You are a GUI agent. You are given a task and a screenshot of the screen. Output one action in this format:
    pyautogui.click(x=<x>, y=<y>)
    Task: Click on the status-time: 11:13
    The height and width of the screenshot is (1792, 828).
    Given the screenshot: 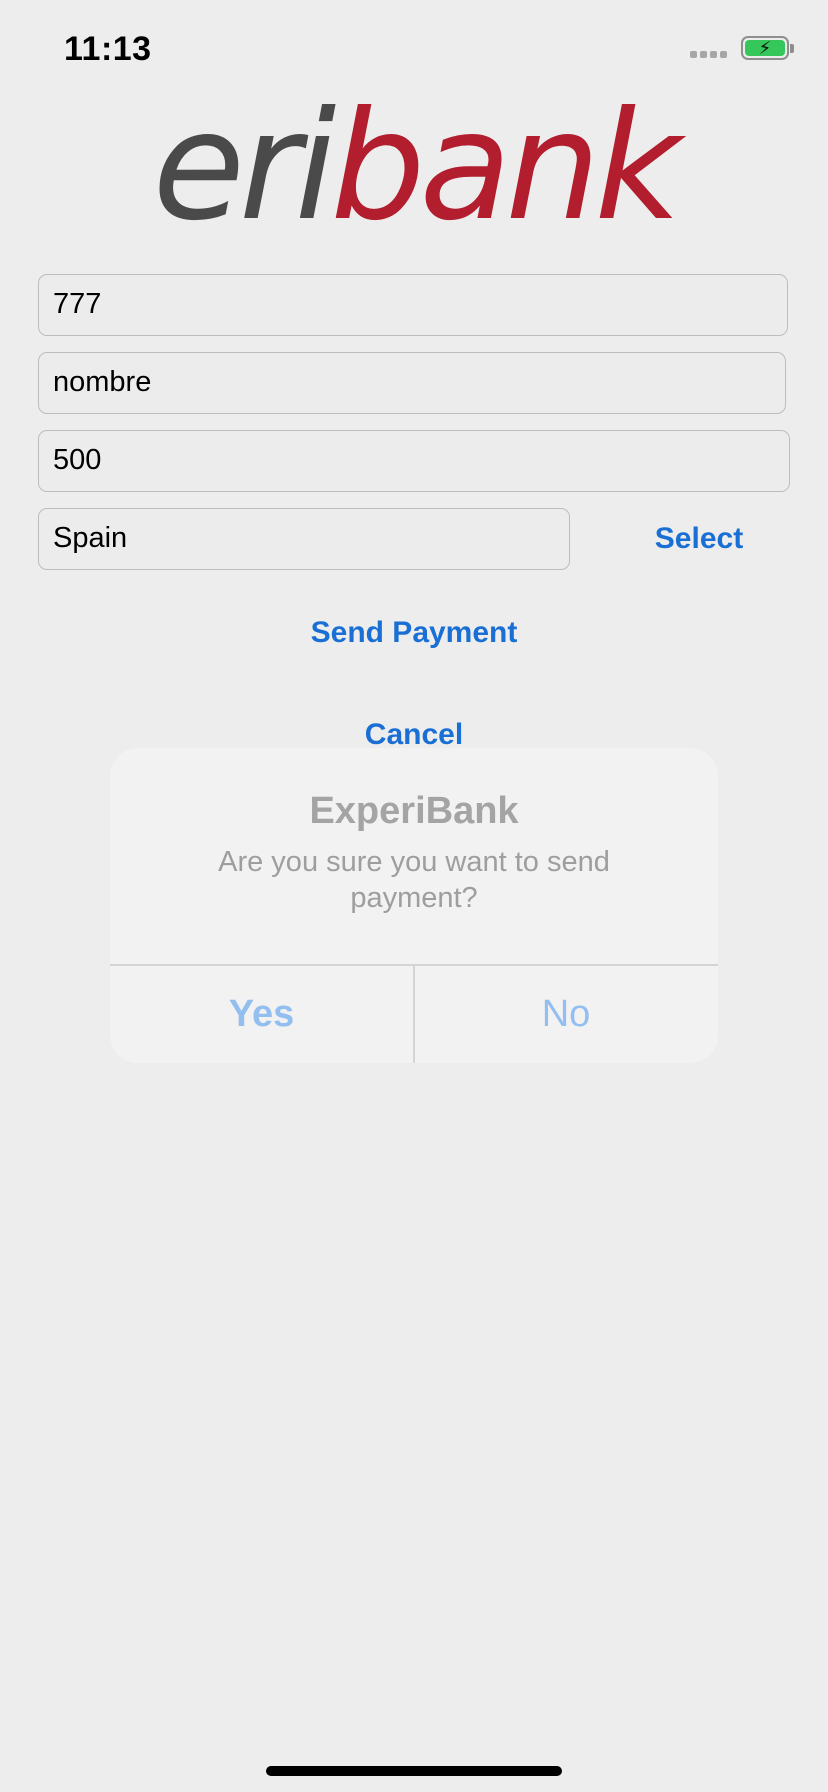 What is the action you would take?
    pyautogui.click(x=108, y=49)
    